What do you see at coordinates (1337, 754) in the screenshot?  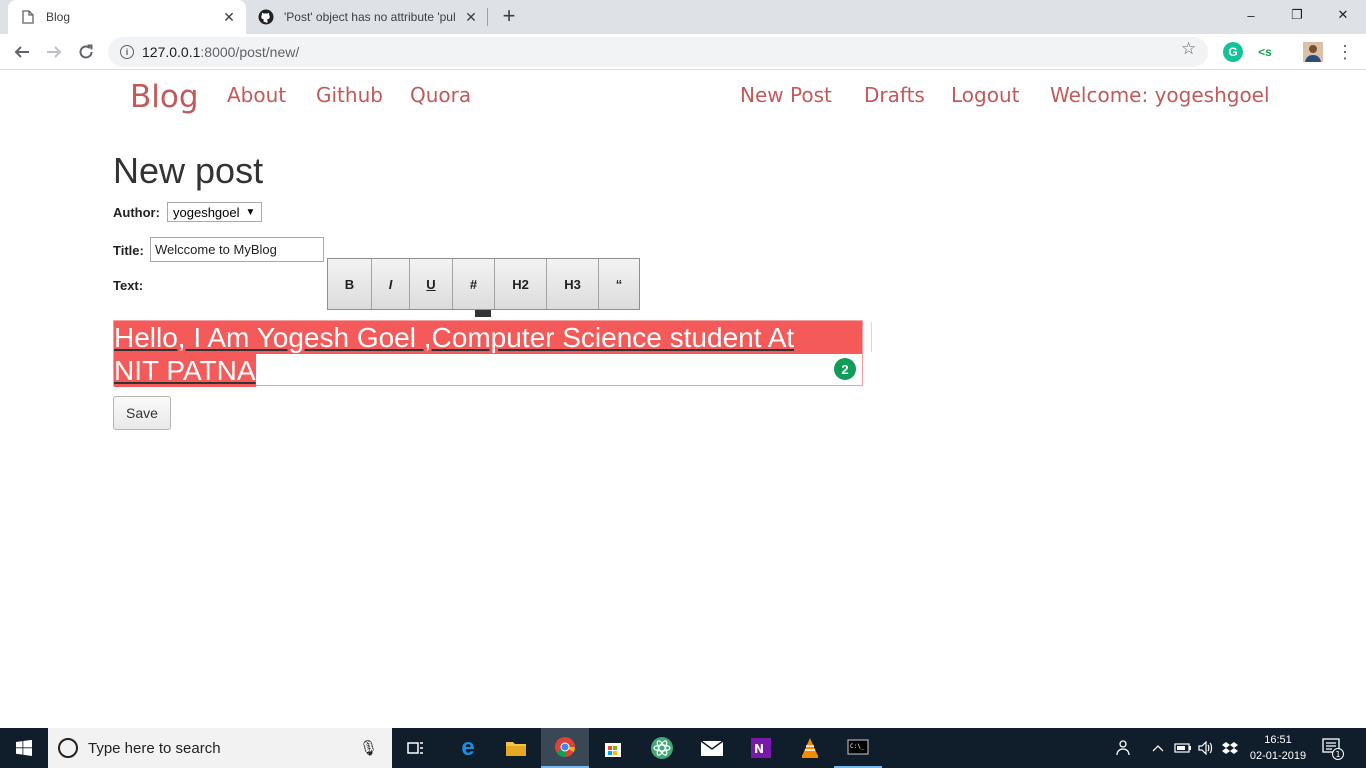 I see `notification-count: 1` at bounding box center [1337, 754].